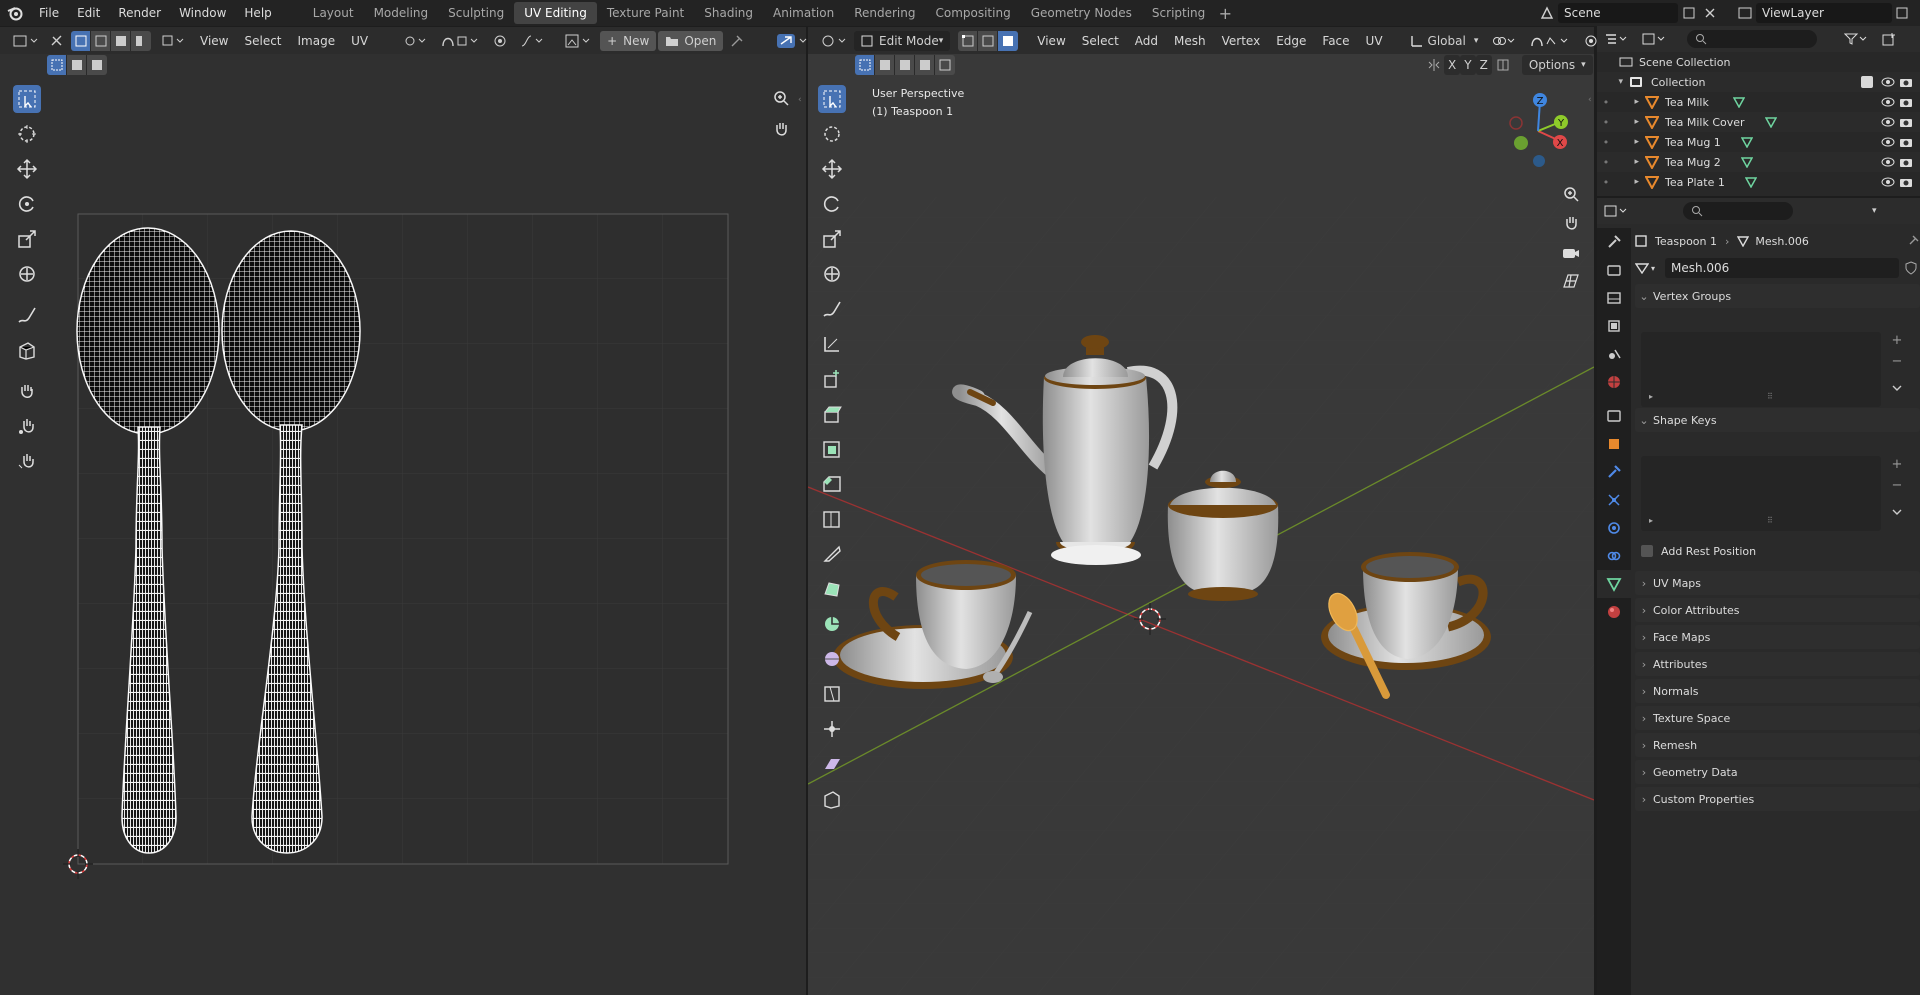  What do you see at coordinates (1902, 13) in the screenshot?
I see `new-view-layer-icon` at bounding box center [1902, 13].